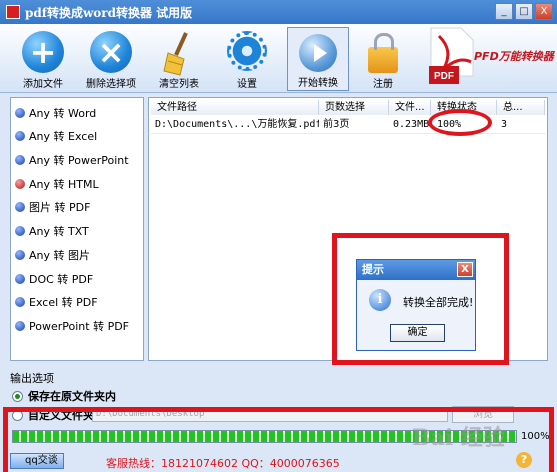 The width and height of the screenshot is (557, 472). Describe the element at coordinates (373, 269) in the screenshot. I see `dialog-title: 提示` at that location.